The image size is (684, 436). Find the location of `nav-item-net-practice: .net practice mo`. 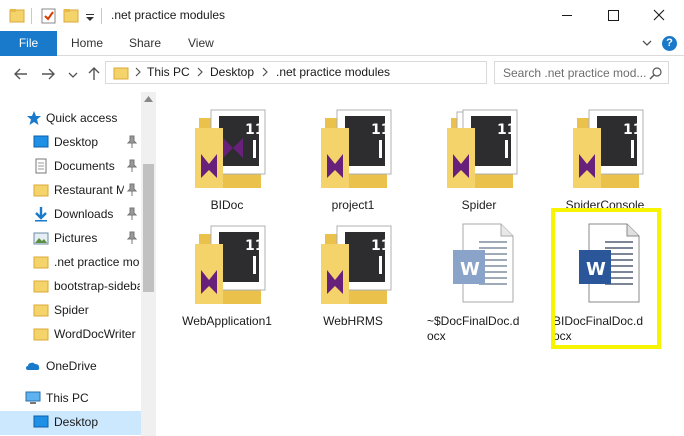

nav-item-net-practice: .net practice mo is located at coordinates (70, 262).